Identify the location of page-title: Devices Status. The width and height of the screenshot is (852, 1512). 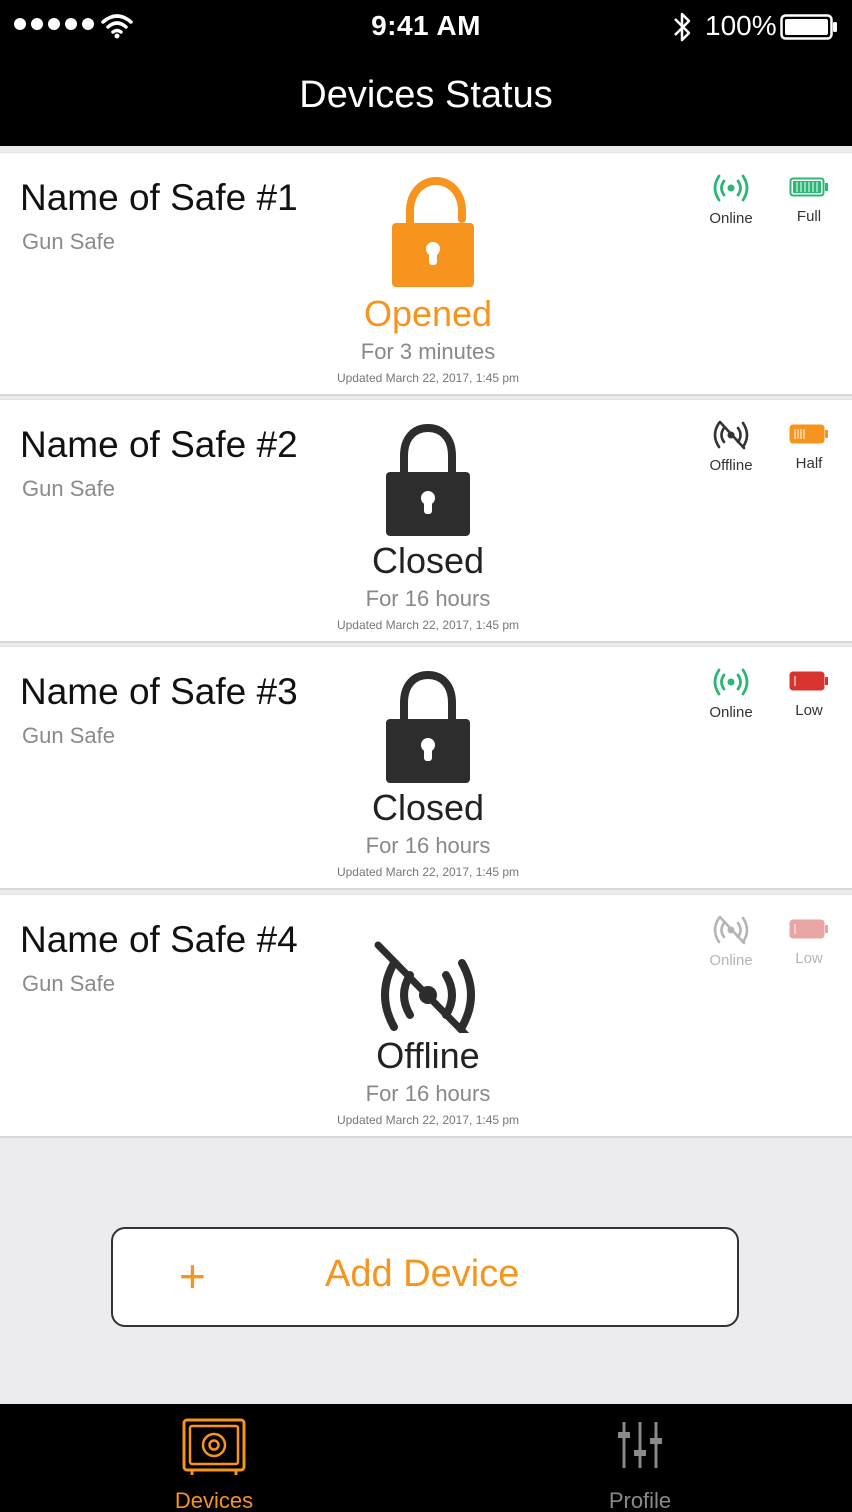
(426, 95).